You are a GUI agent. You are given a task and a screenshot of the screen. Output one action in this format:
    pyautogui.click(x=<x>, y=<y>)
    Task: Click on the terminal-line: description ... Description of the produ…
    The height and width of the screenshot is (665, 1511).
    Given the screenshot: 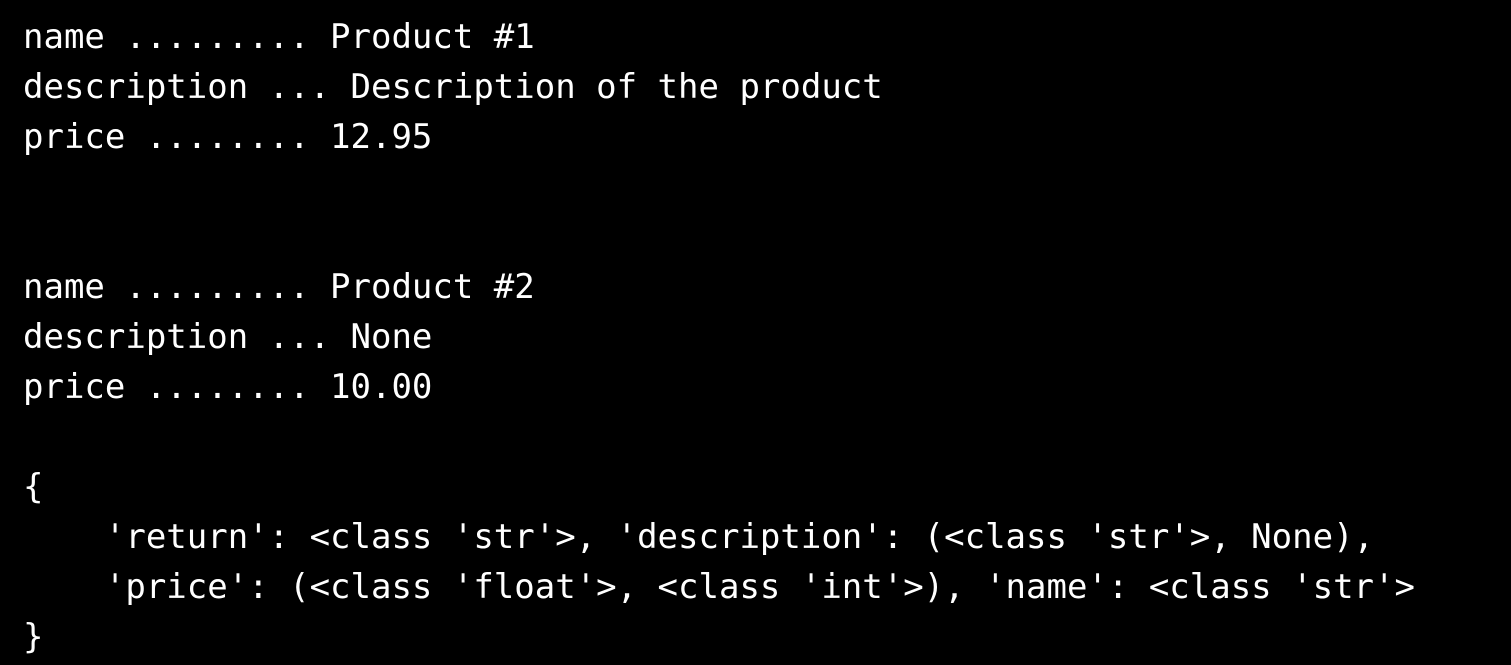 What is the action you would take?
    pyautogui.click(x=453, y=87)
    